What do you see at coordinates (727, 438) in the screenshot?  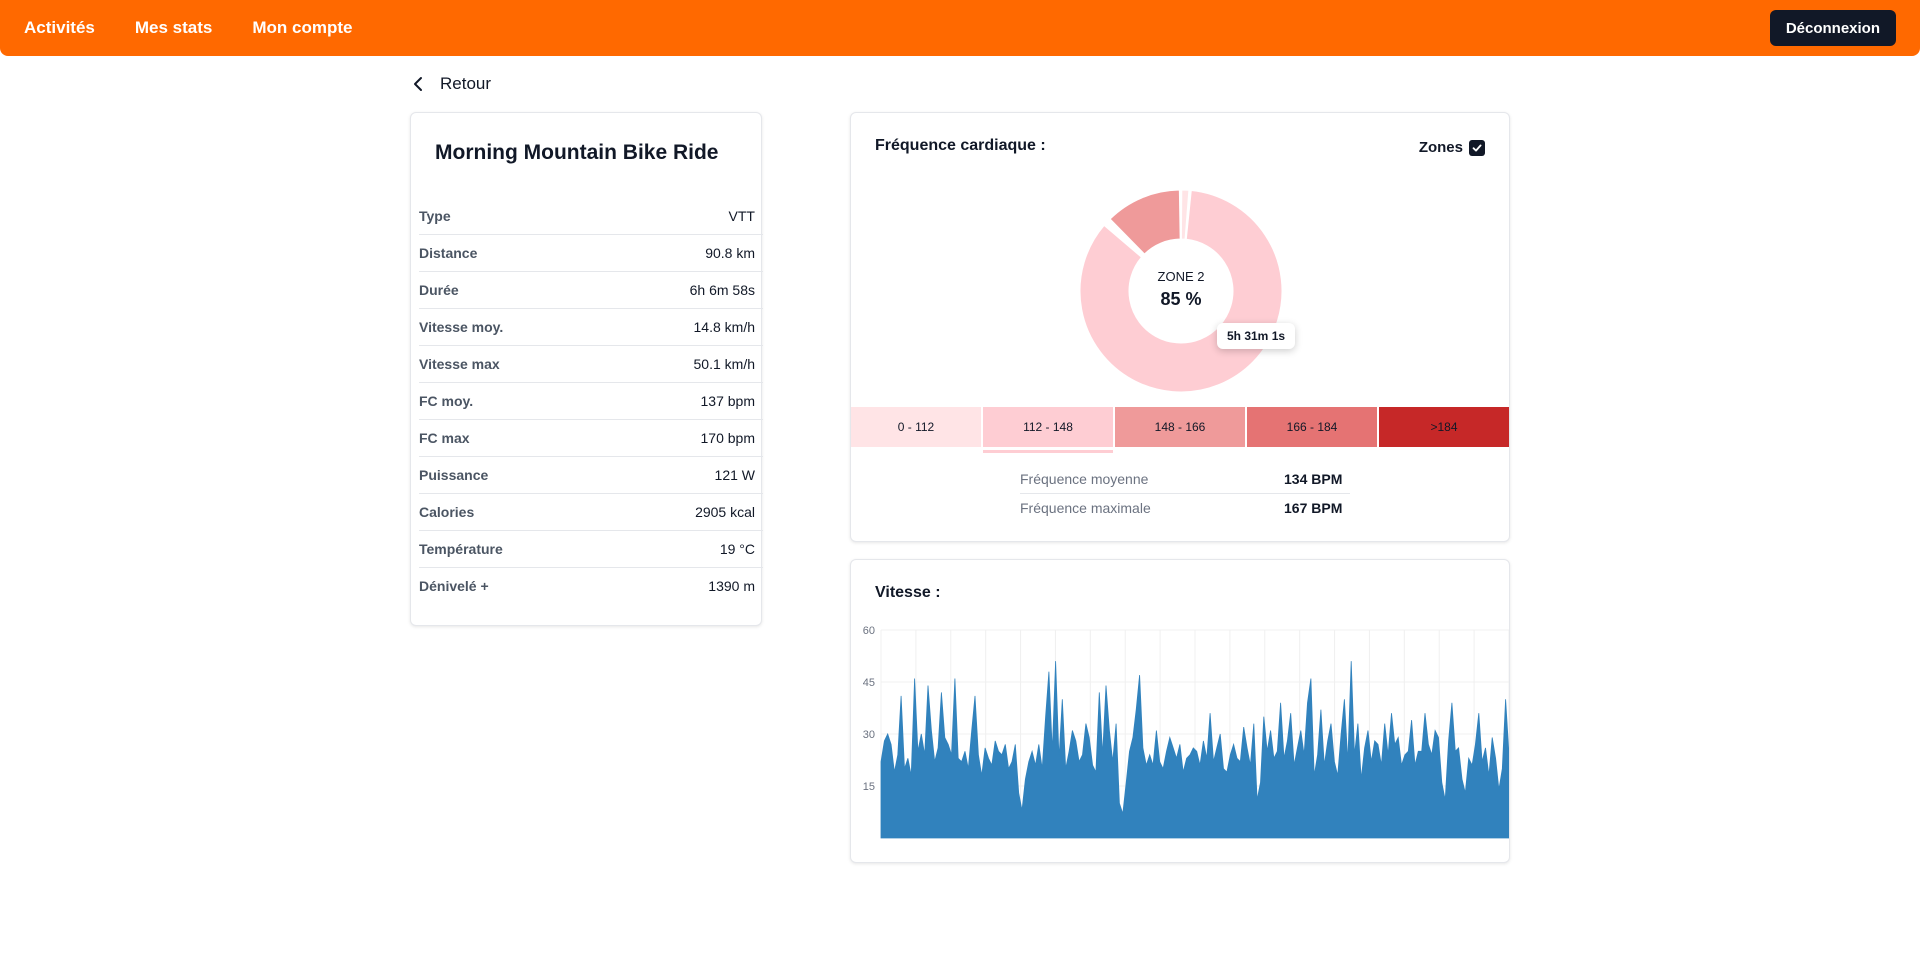 I see `detail-value: 170 bpm` at bounding box center [727, 438].